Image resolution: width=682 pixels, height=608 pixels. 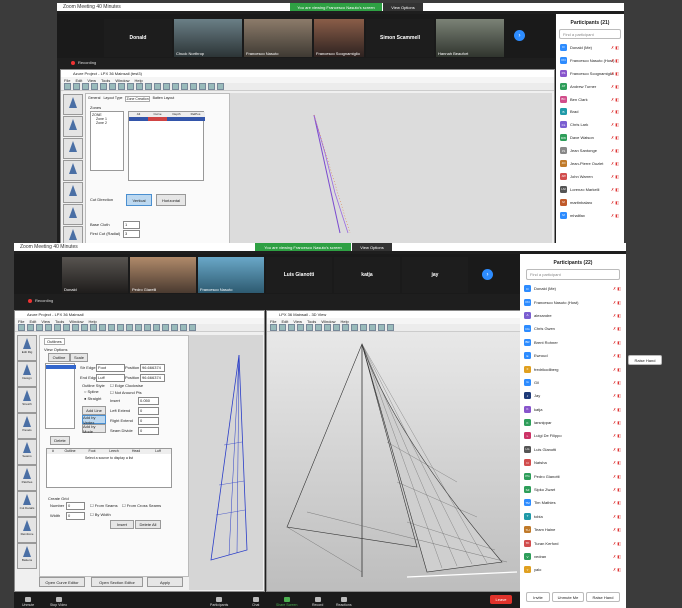 I want to click on apply-button: Apply, so click(x=165, y=582).